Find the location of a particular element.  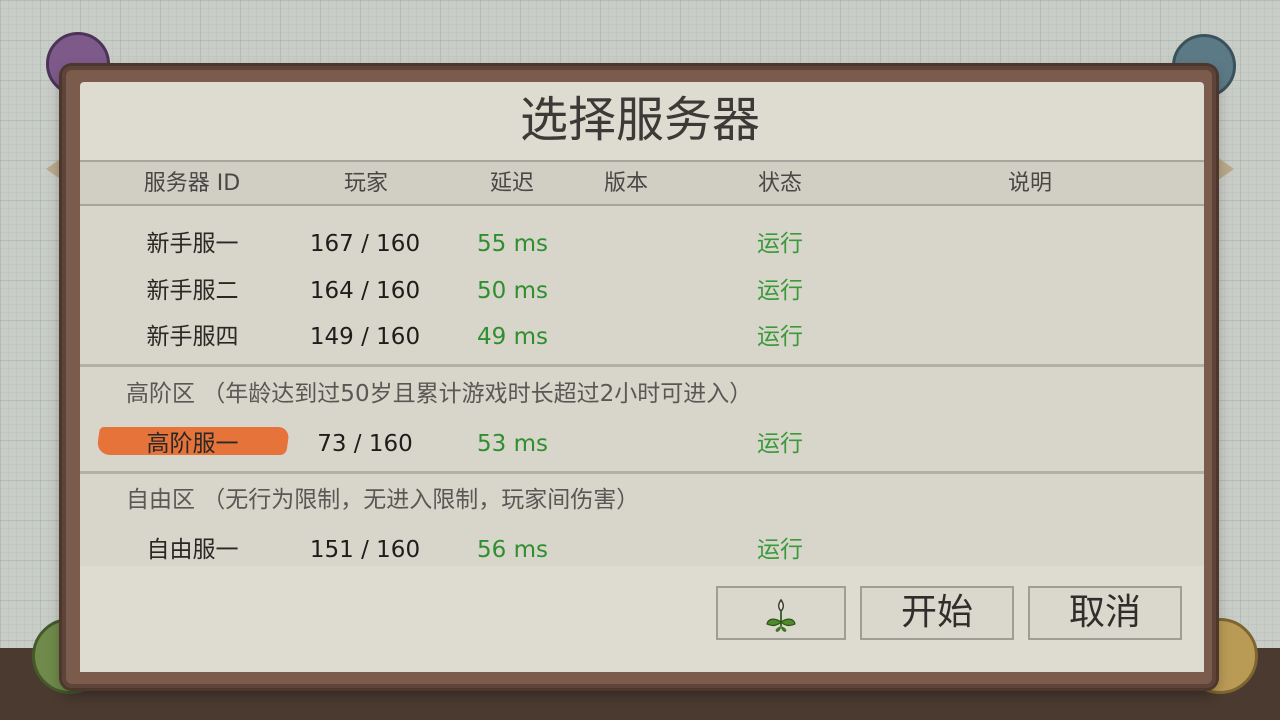

table-header: 服务器 ID 玩家 延迟 版本 状态 说明 is located at coordinates (642, 183).